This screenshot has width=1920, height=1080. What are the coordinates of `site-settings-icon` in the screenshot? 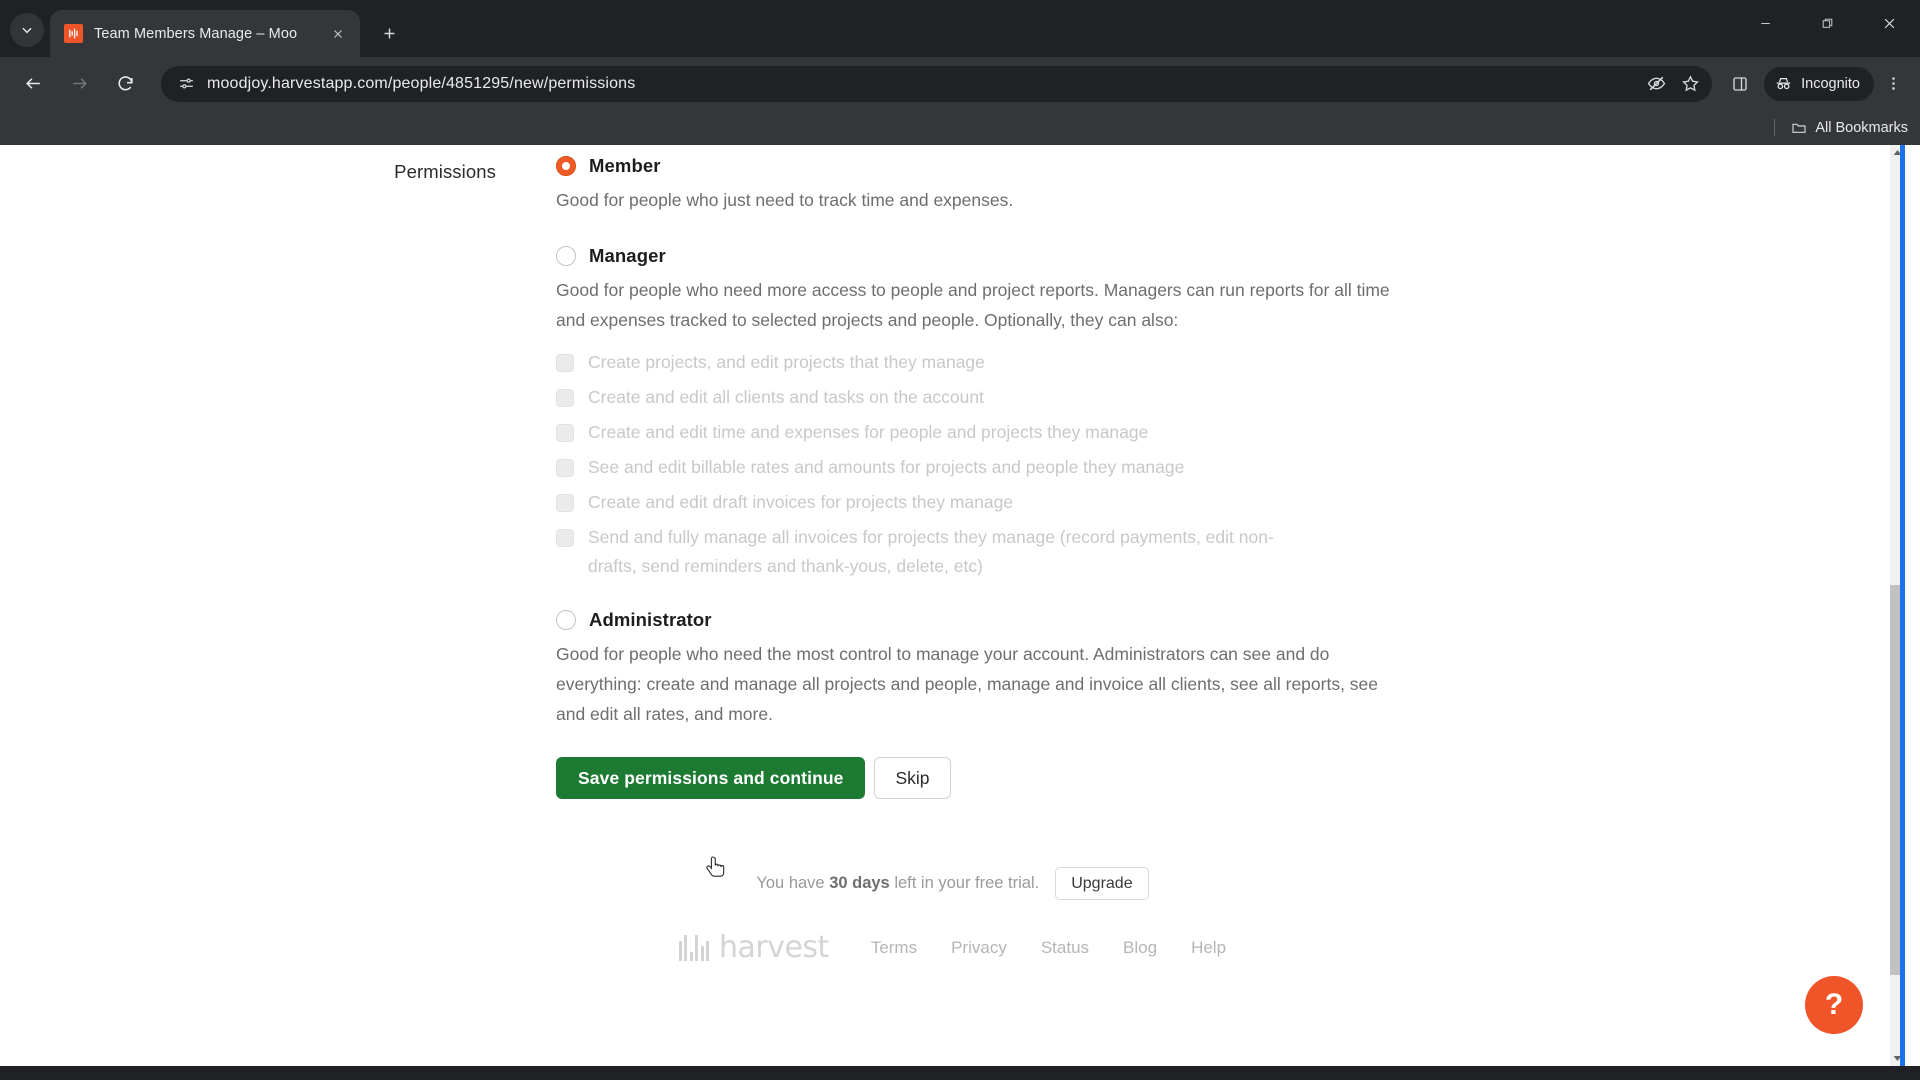 It's located at (186, 84).